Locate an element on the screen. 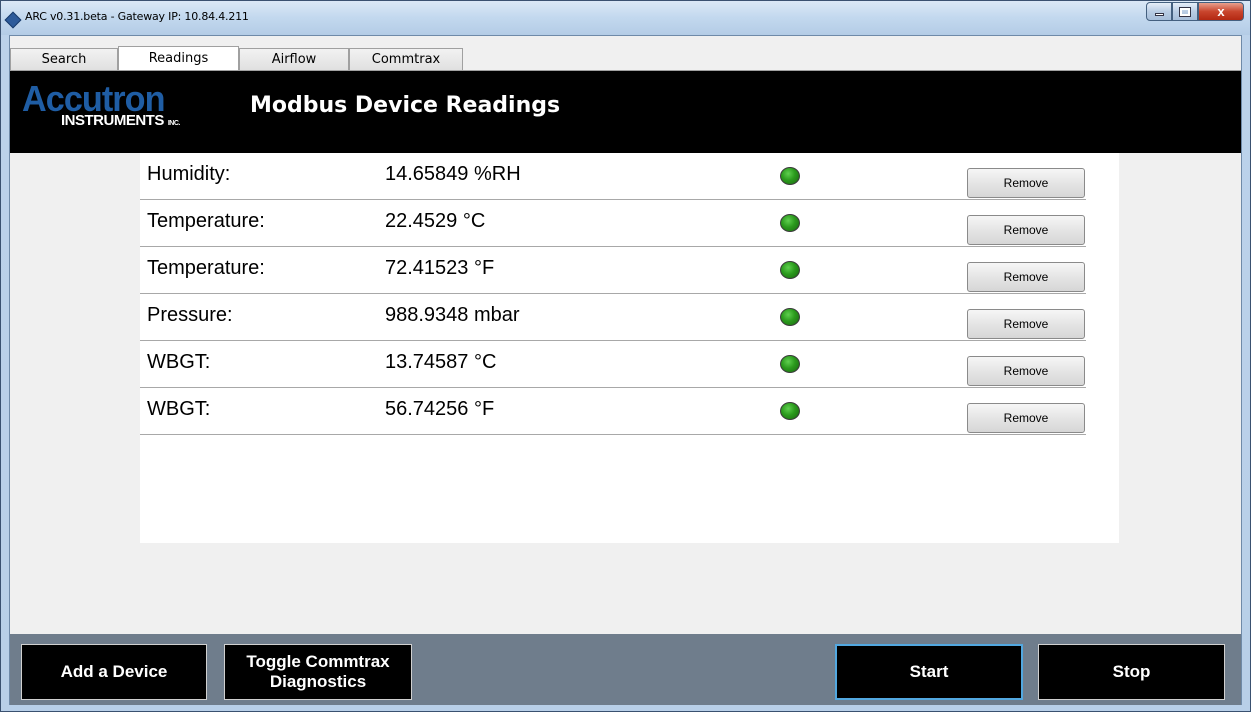 This screenshot has width=1251, height=712. window-title: ARC v0.31.beta - Gateway IP: 10.84.4.211 is located at coordinates (137, 16).